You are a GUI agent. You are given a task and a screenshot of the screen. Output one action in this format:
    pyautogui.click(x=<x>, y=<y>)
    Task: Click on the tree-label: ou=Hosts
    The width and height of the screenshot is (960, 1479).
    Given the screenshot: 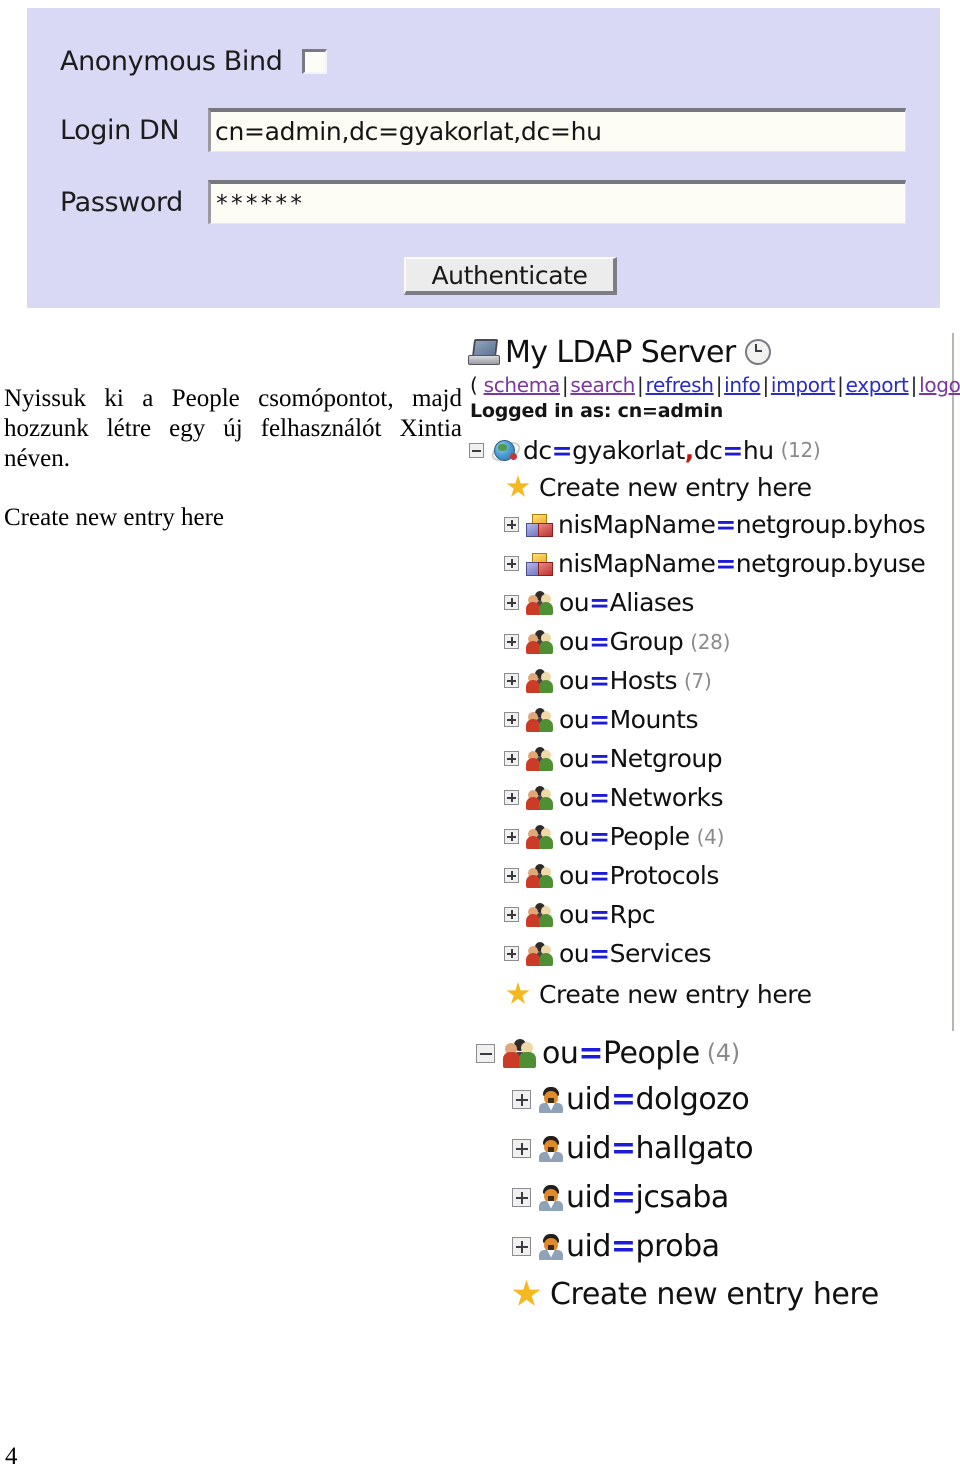 What is the action you would take?
    pyautogui.click(x=618, y=680)
    